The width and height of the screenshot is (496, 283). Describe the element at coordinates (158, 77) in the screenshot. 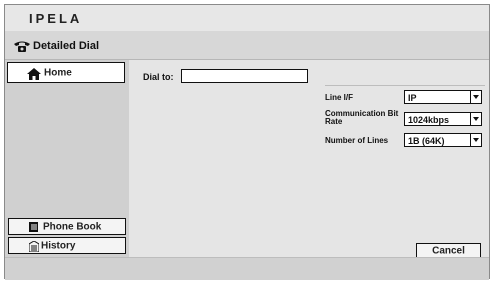

I see `dial-to-label: Dial to:` at that location.